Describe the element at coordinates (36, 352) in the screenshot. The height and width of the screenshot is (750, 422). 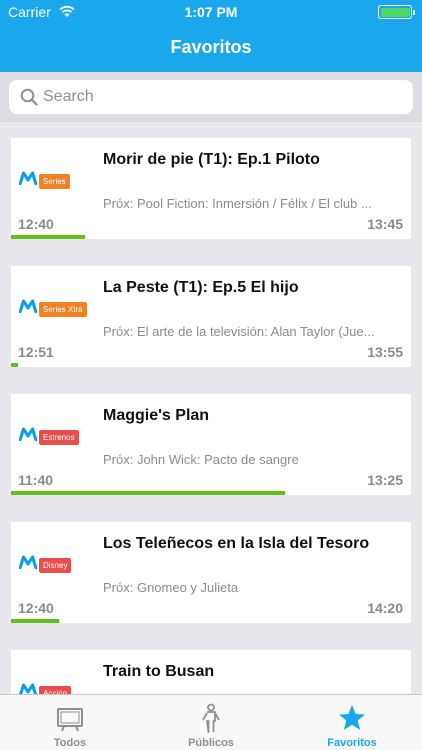
I see `start-time: 12:51` at that location.